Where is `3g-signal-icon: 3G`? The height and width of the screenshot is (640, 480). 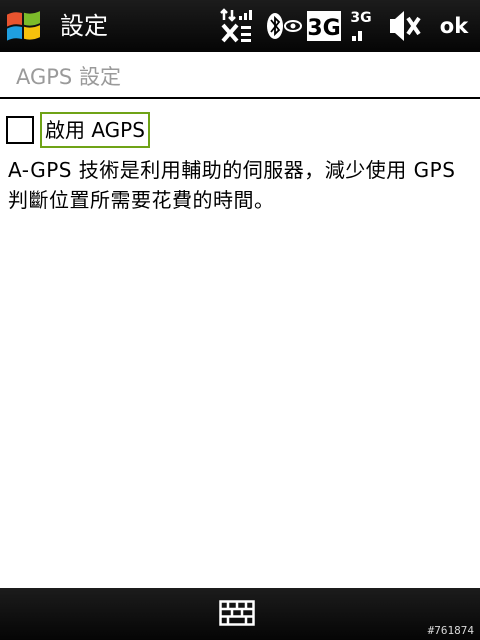
3g-signal-icon: 3G is located at coordinates (362, 26).